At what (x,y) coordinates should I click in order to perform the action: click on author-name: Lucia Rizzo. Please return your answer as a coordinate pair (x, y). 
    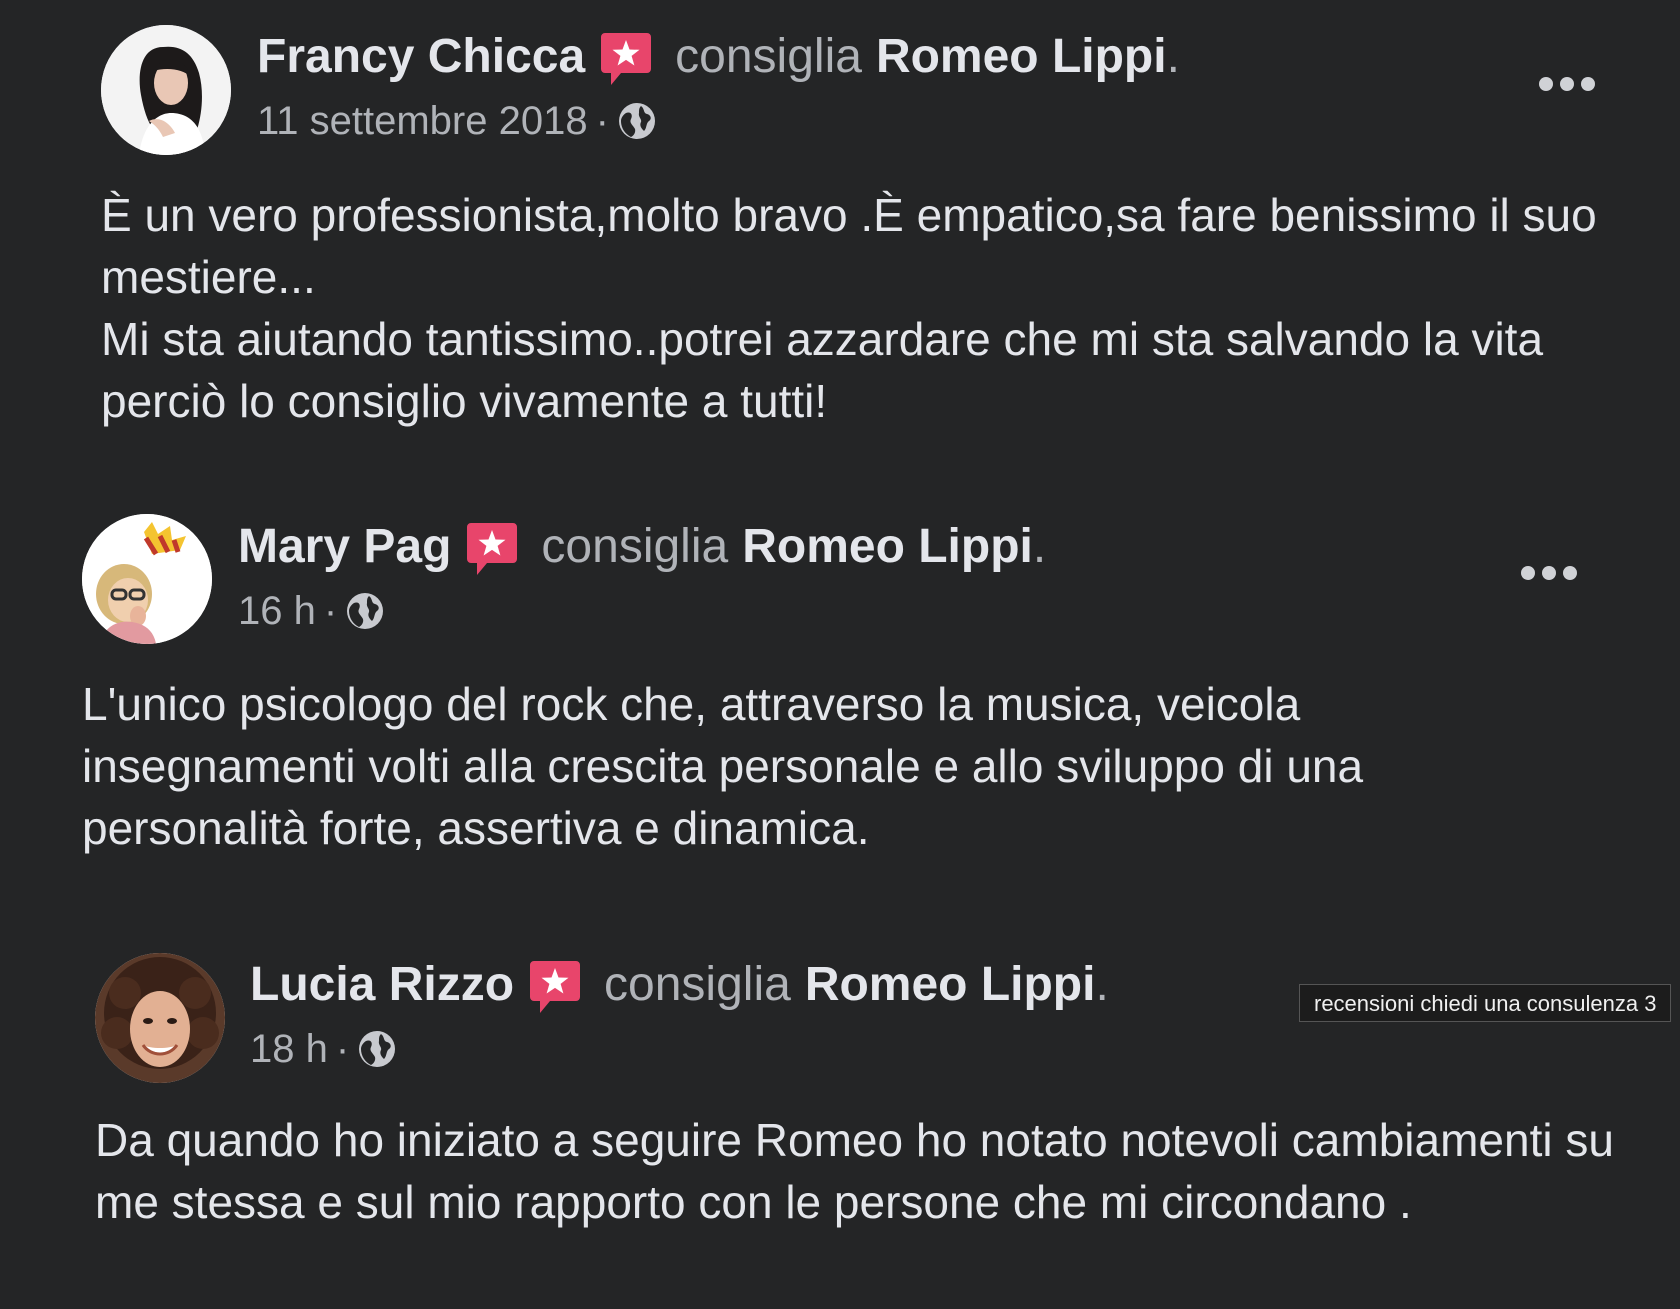
    Looking at the image, I should click on (382, 985).